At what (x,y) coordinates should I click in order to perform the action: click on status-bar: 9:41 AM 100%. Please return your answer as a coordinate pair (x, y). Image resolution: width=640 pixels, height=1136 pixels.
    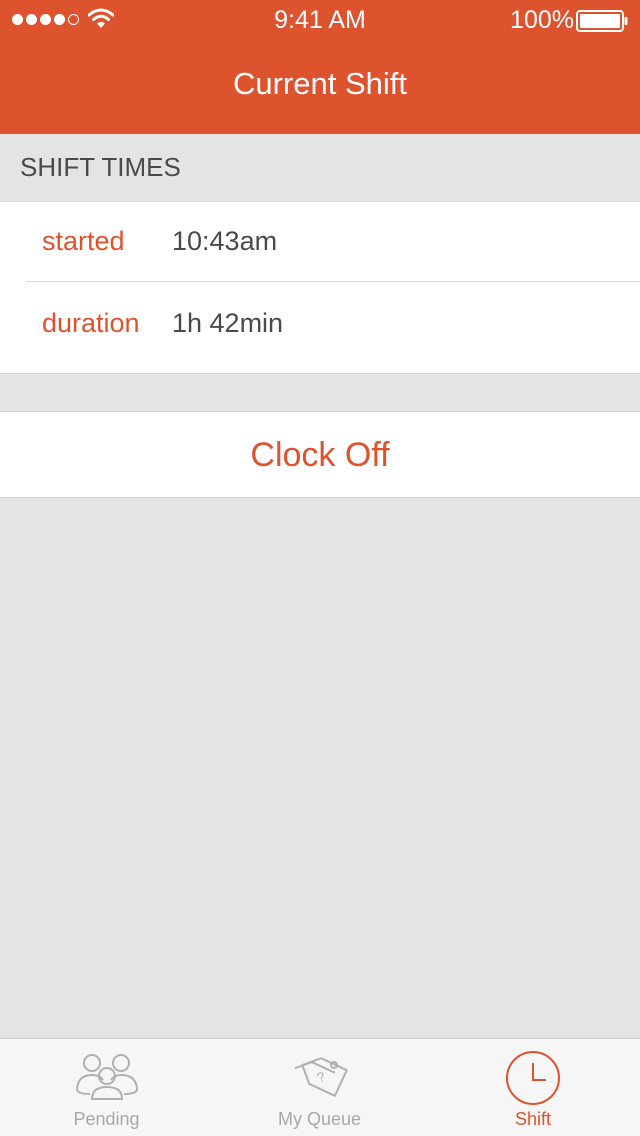
    Looking at the image, I should click on (320, 20).